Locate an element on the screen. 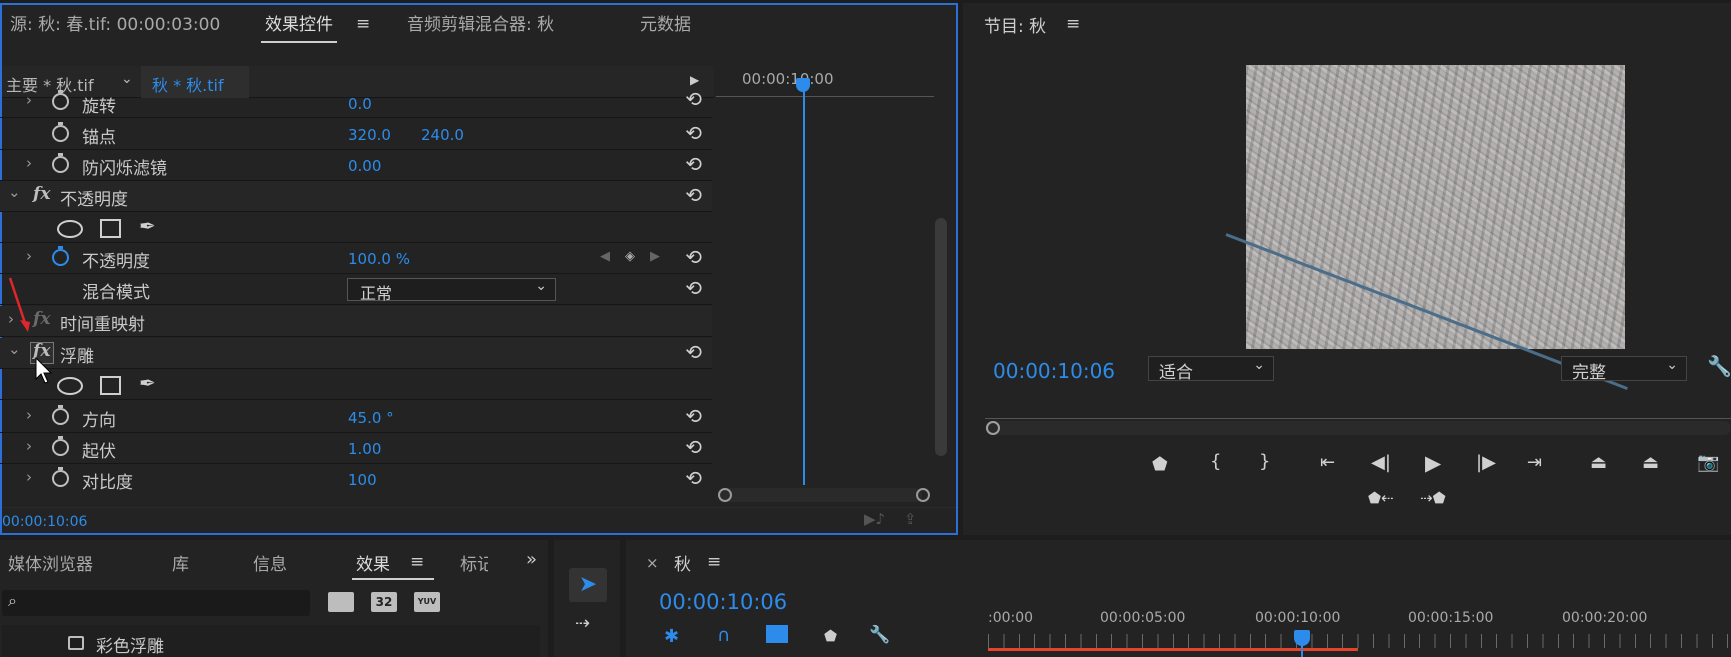  go-to-out-icon: ⇥ is located at coordinates (1534, 462).